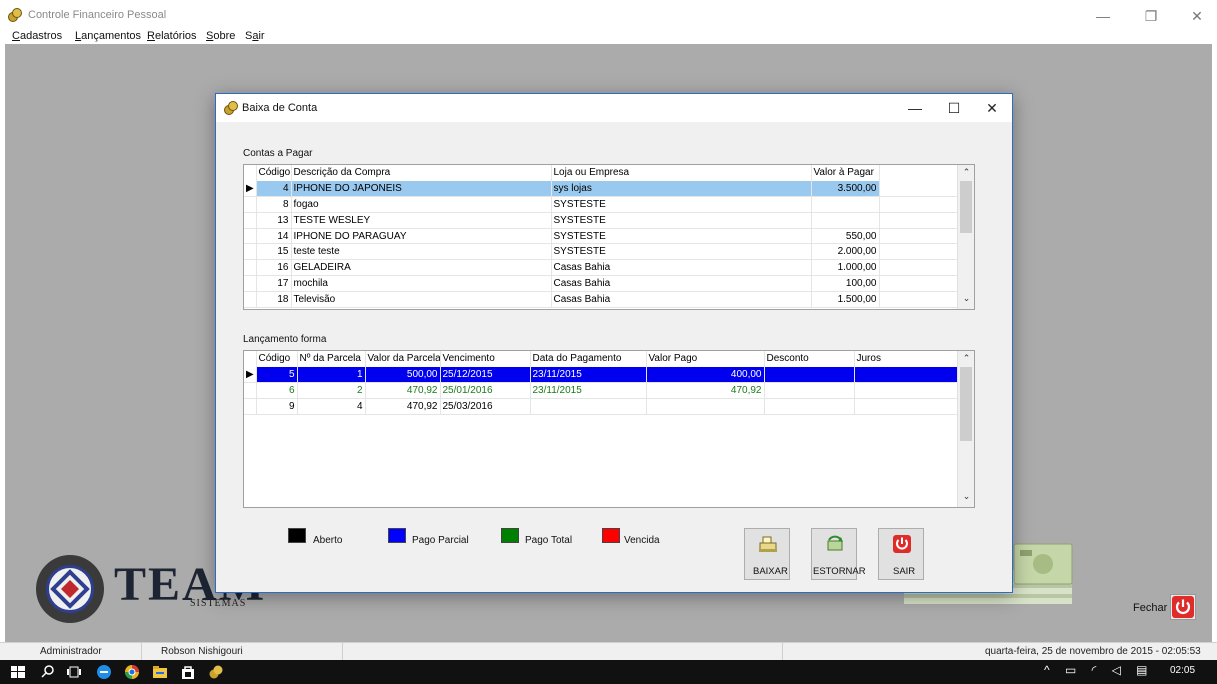 The height and width of the screenshot is (684, 1217). Describe the element at coordinates (485, 359) in the screenshot. I see `col-header-vencimento: Vencimento` at that location.